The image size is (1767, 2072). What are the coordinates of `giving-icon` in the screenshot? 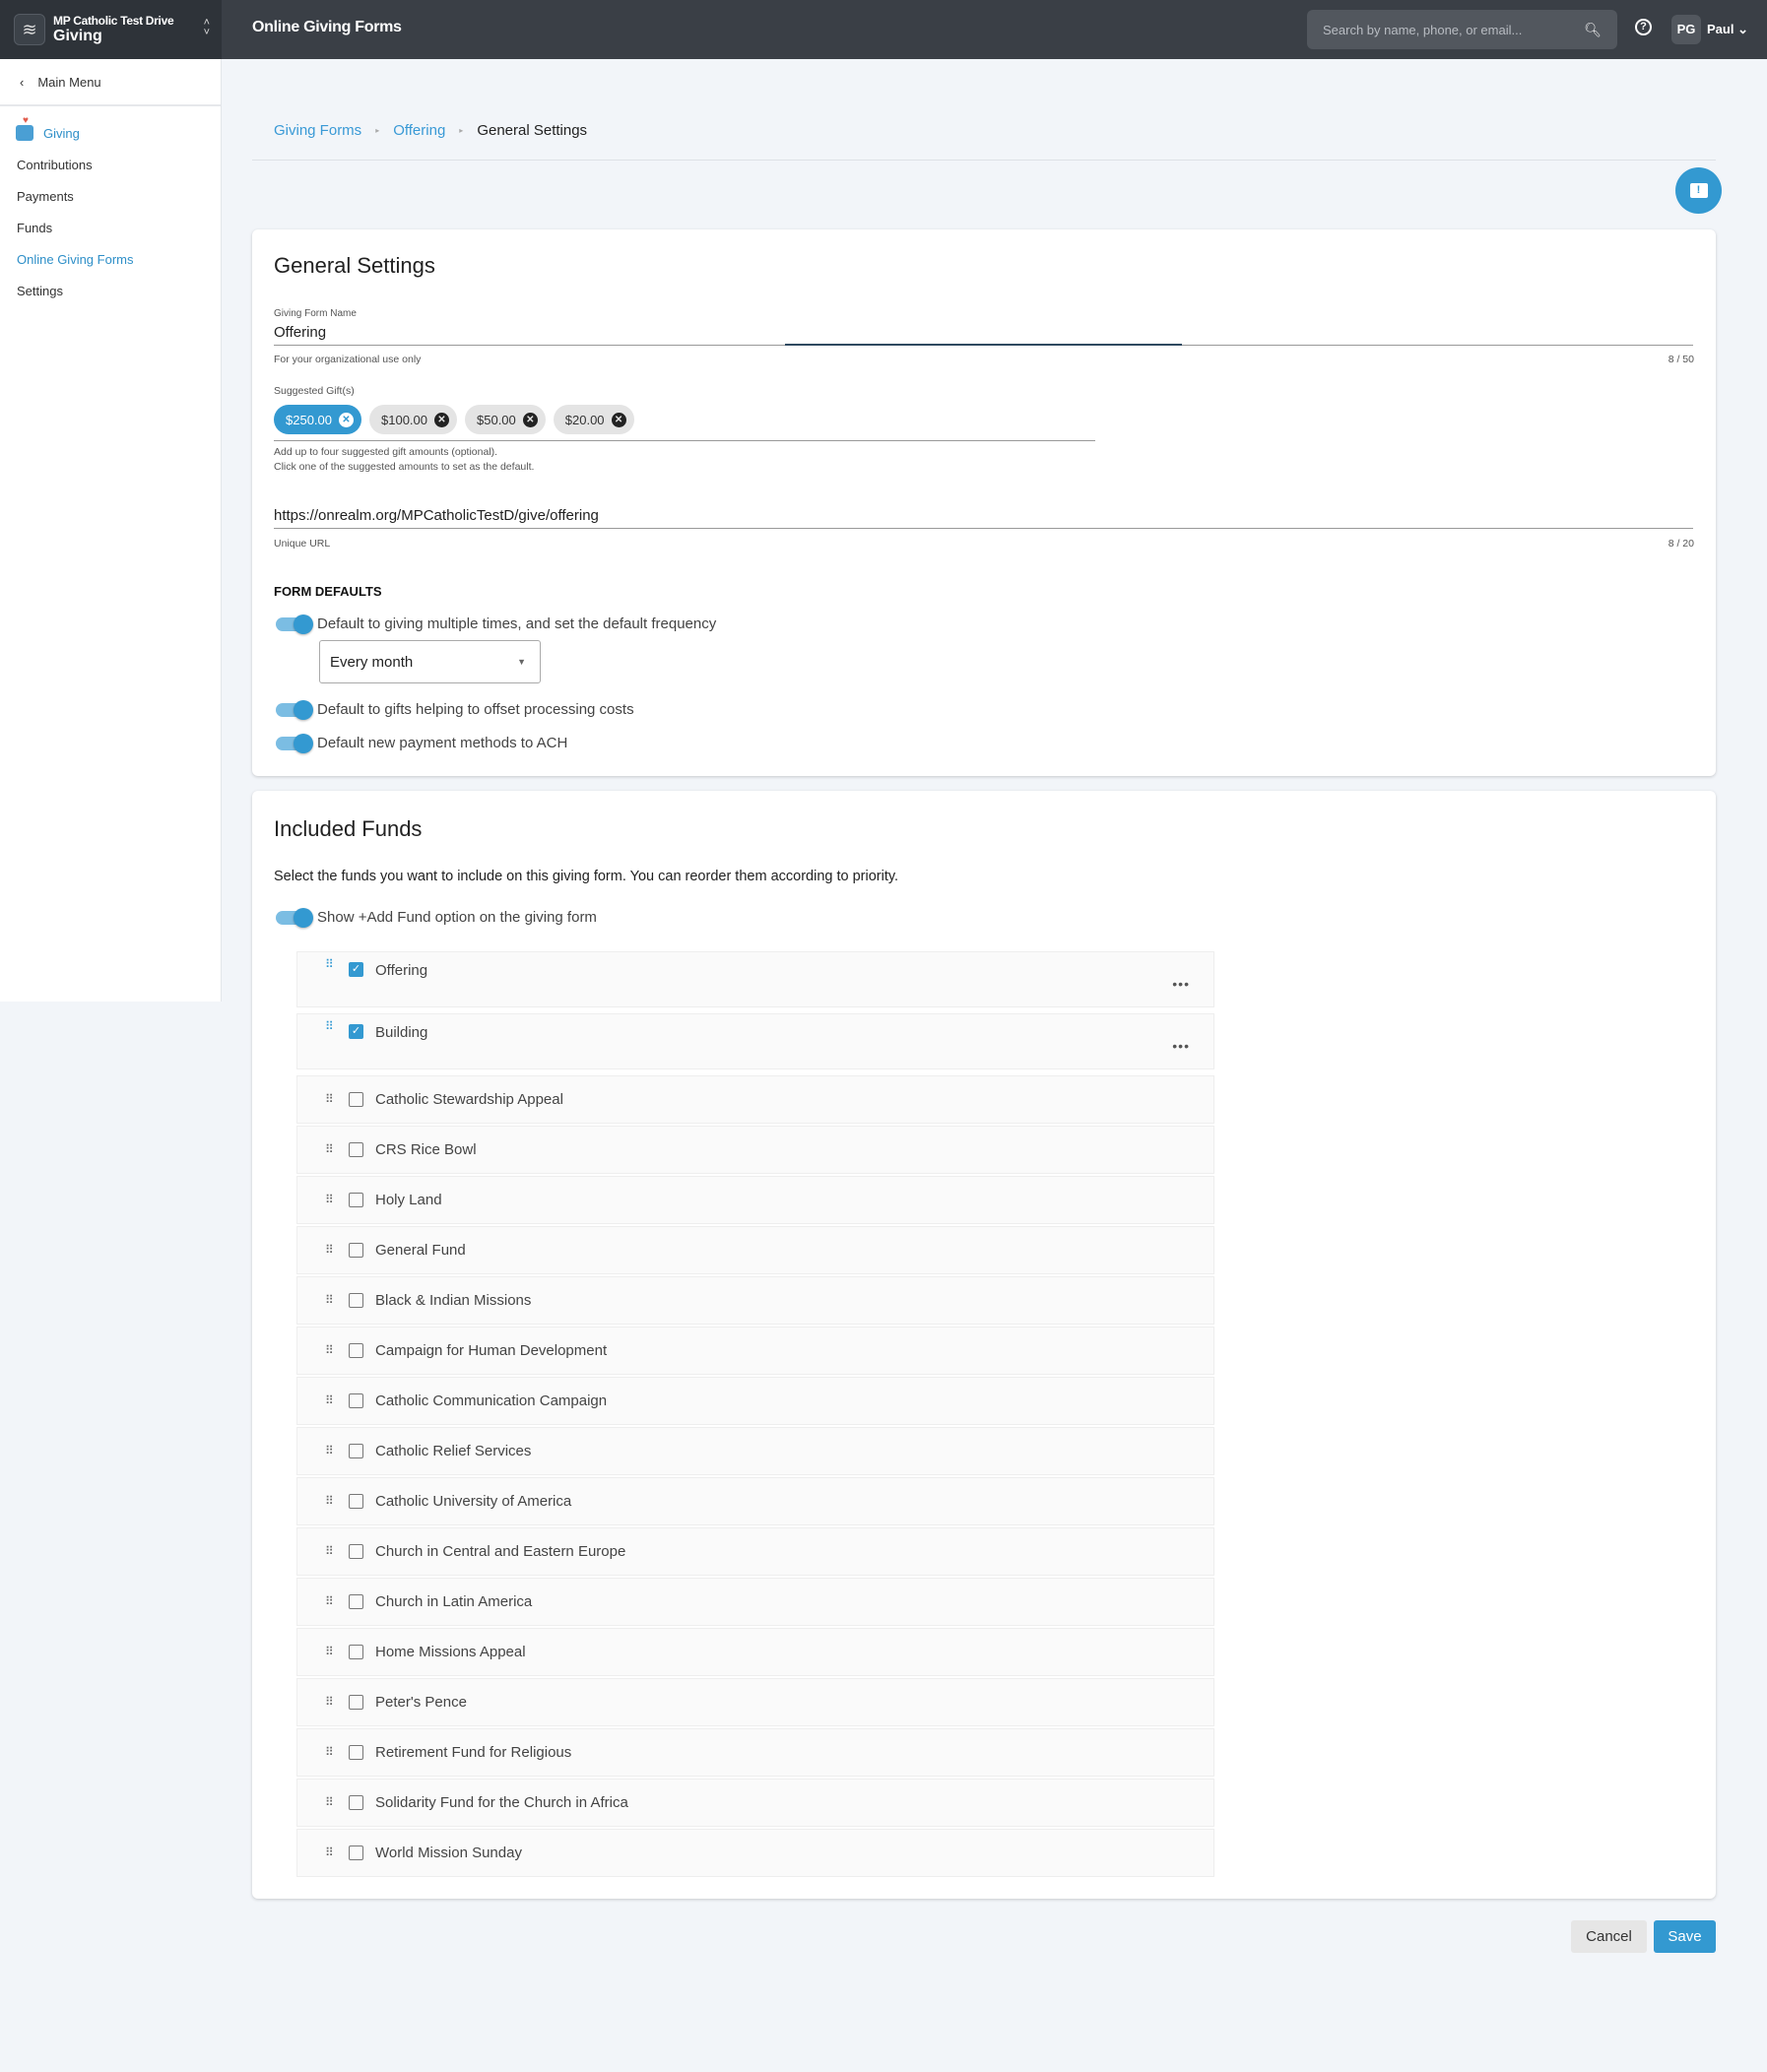 It's located at (25, 128).